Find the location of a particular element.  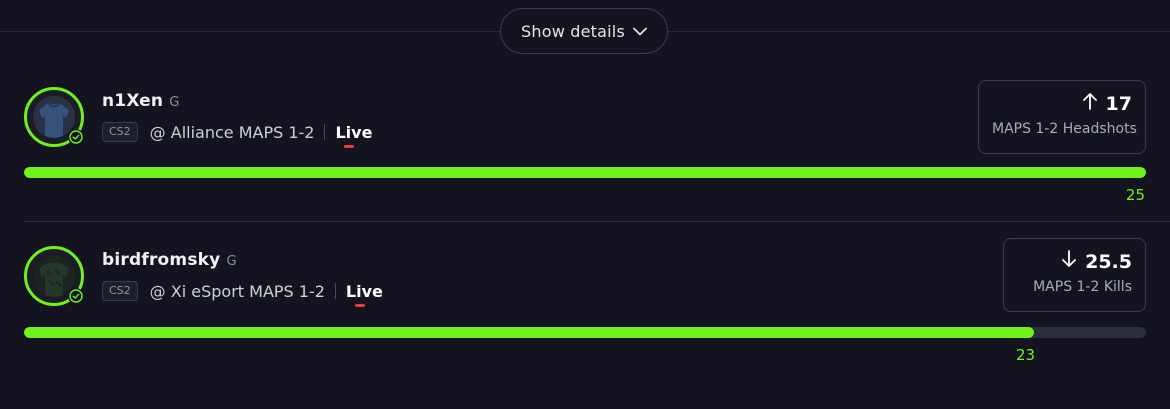

stat-line-box: 17 MAPS 1-2 Headshots is located at coordinates (1062, 117).